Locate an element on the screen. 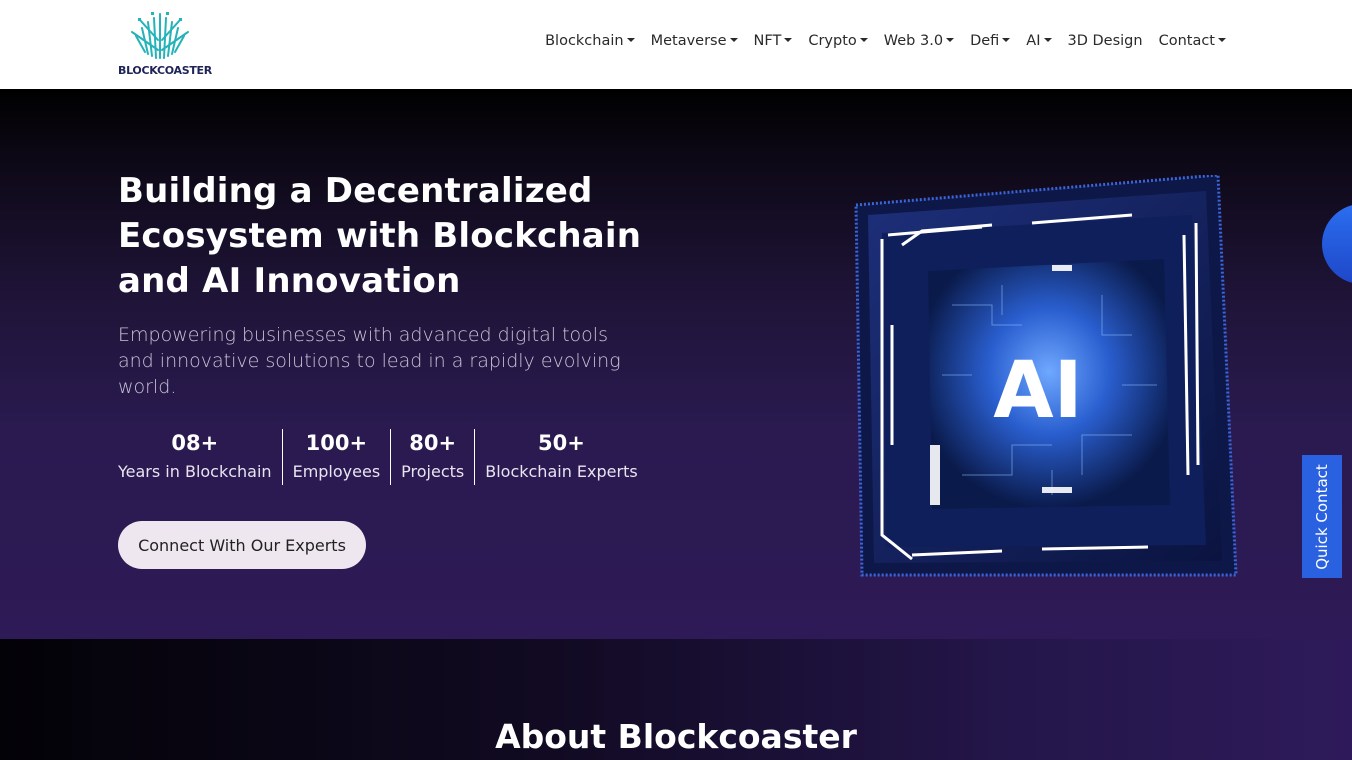  nav-item-defi: Defi is located at coordinates (990, 41).